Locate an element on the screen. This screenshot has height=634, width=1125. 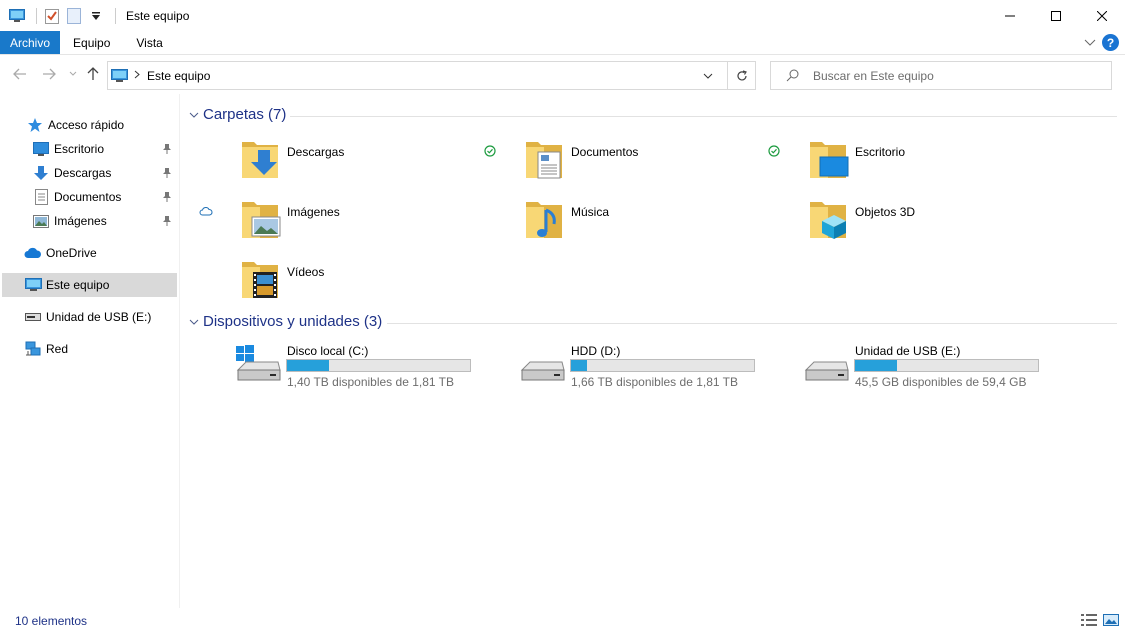
arrow-up-icon is located at coordinates (93, 73).